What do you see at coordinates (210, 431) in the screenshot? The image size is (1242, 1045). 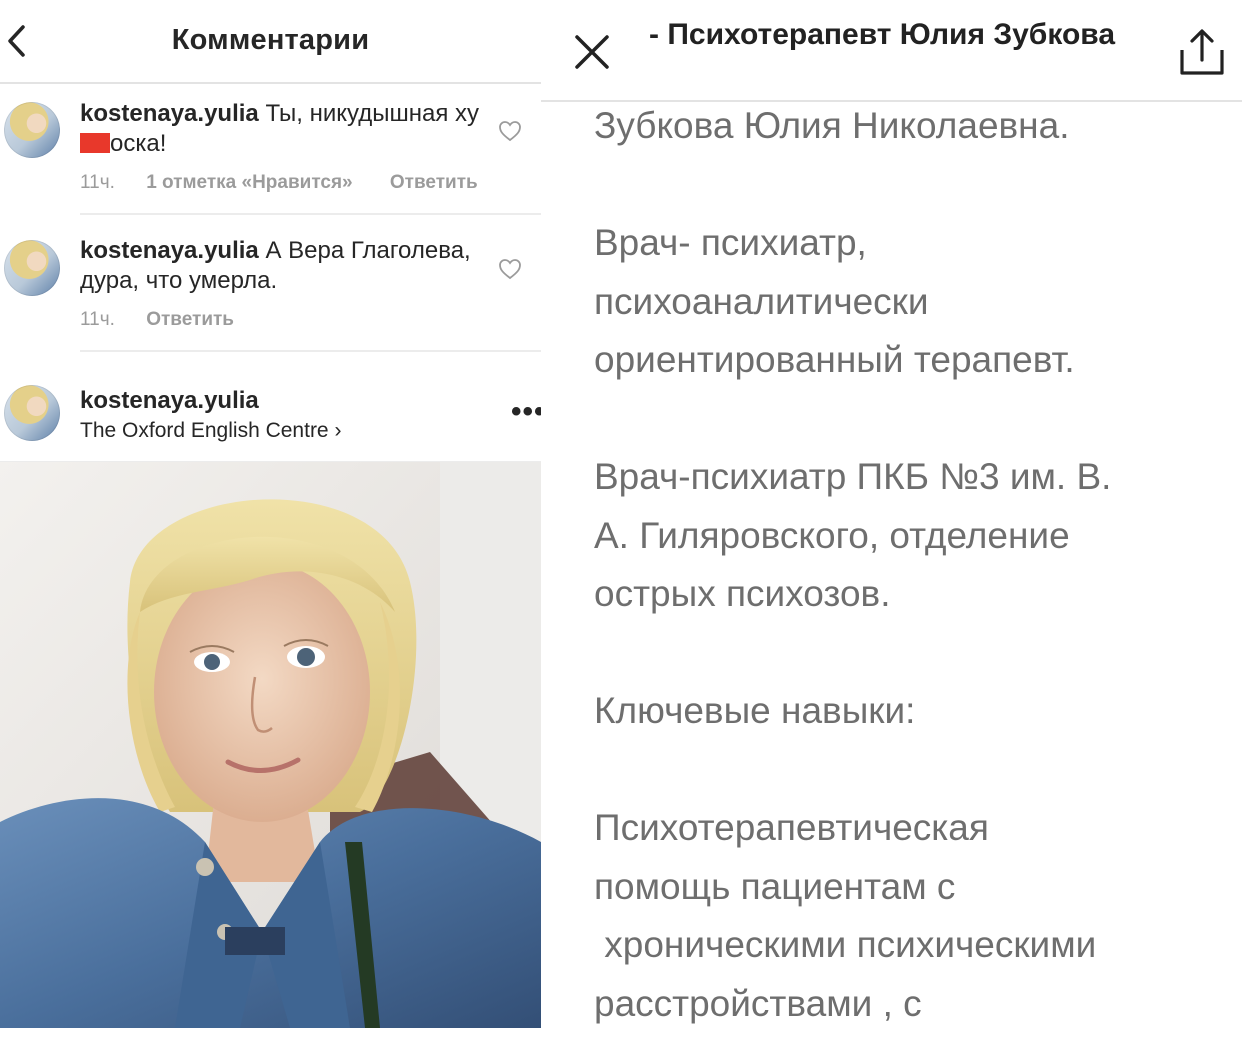 I see `post-location: The Oxford English Centre ›` at bounding box center [210, 431].